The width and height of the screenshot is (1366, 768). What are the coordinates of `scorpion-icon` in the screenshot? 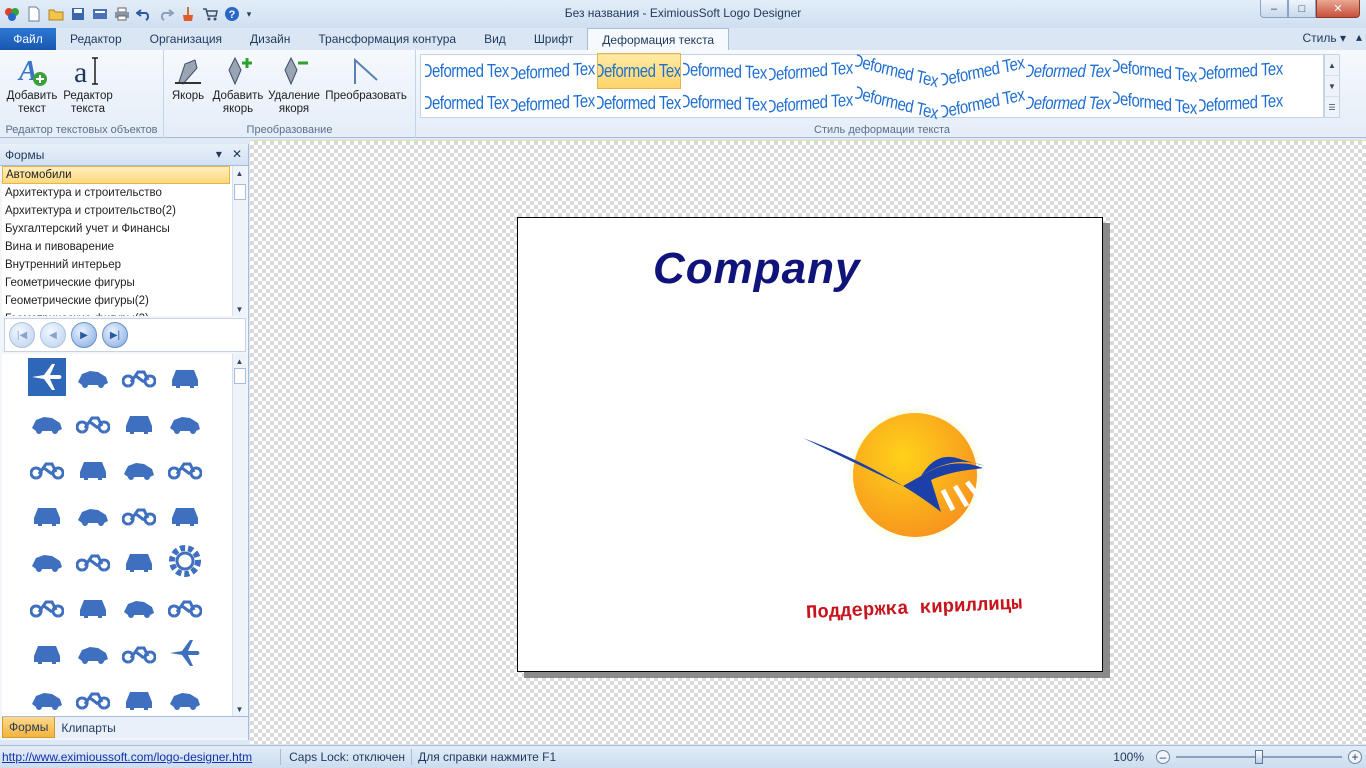 It's located at (139, 377).